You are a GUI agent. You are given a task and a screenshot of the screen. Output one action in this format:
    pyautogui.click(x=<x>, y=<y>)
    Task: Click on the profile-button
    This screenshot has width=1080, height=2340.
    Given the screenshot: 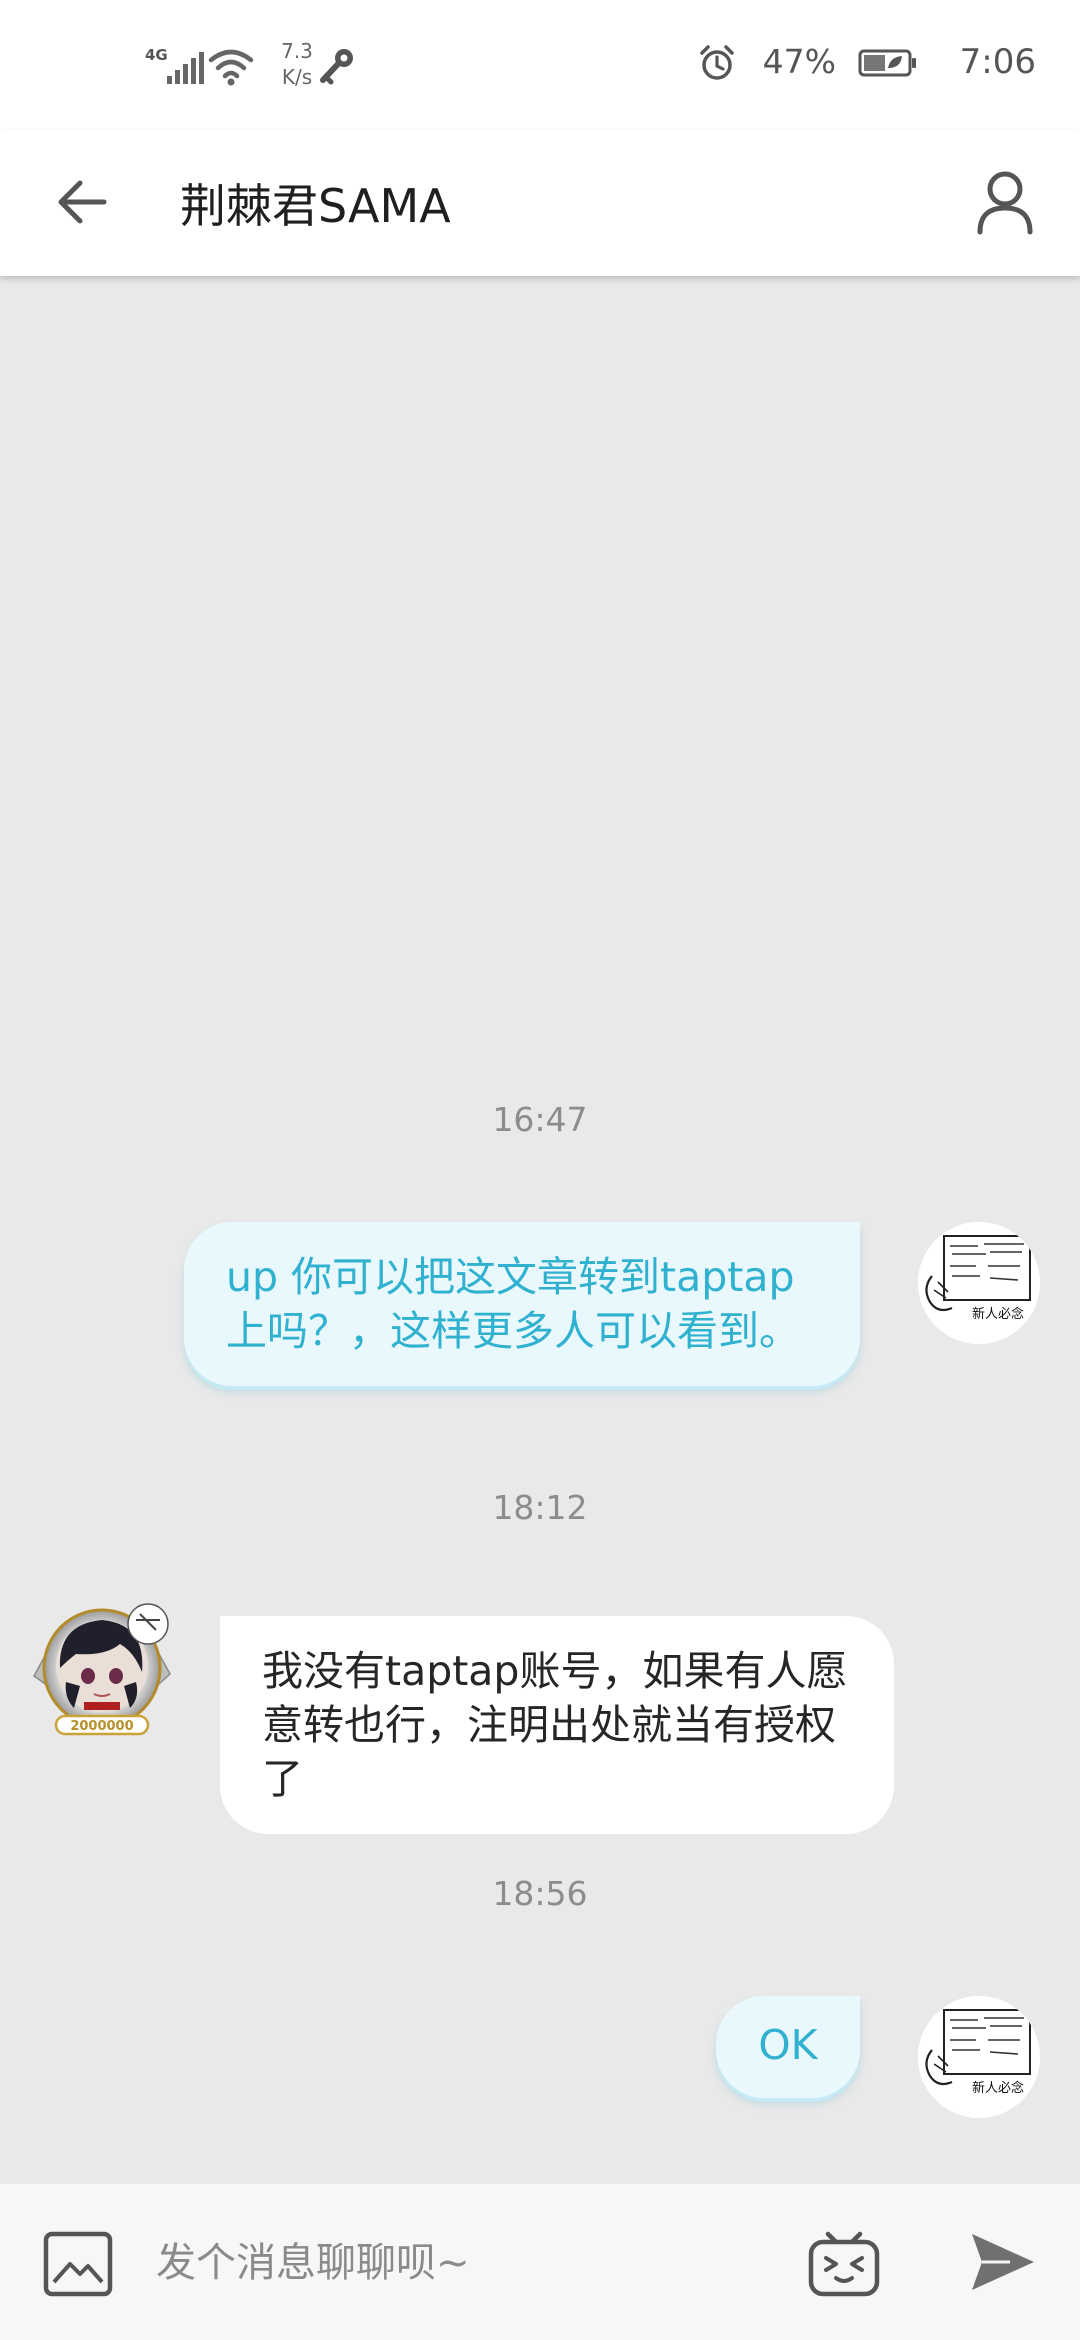 What is the action you would take?
    pyautogui.click(x=1005, y=201)
    